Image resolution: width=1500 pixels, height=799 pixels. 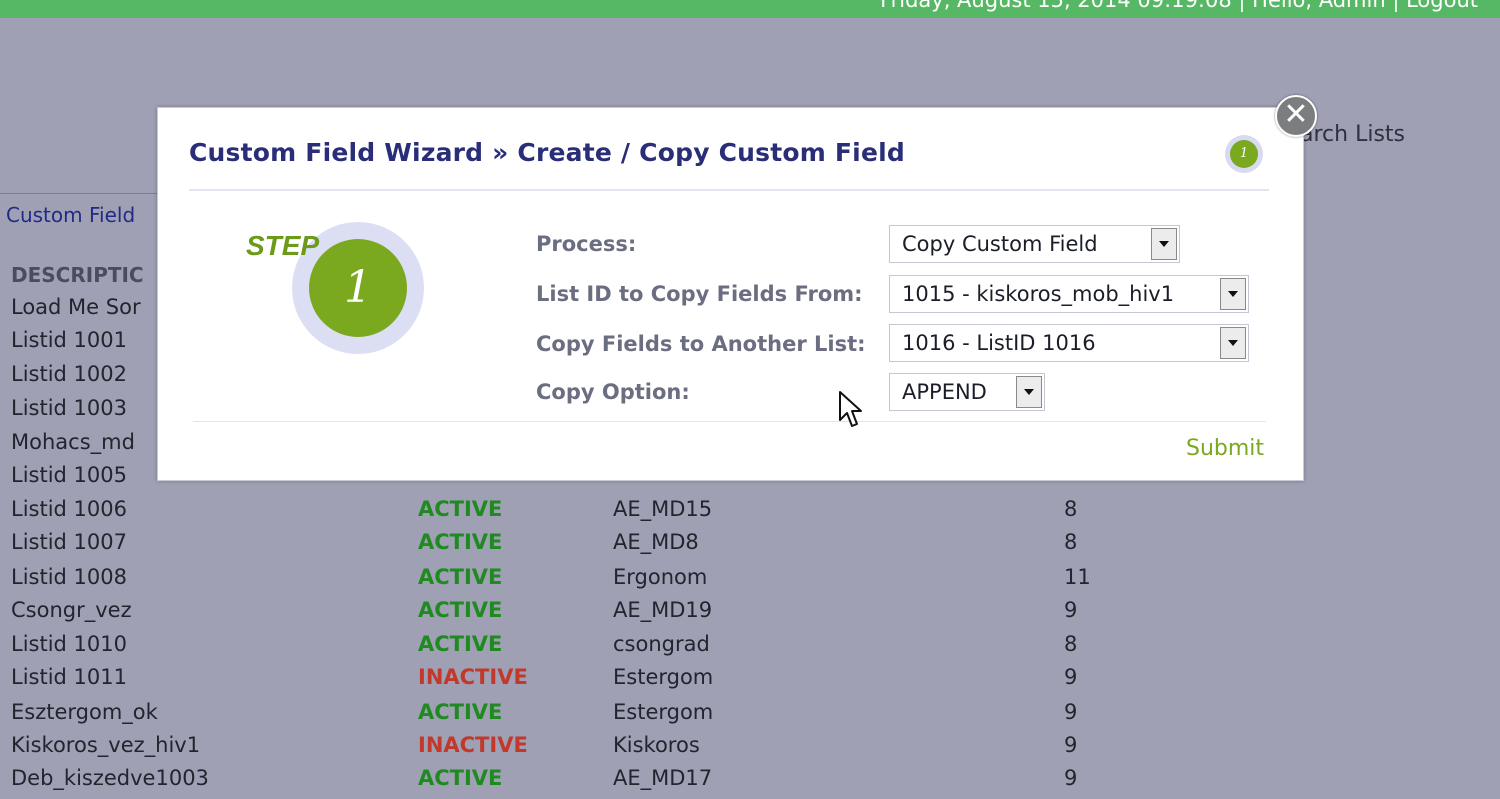 I want to click on table-row: Kiskoros_vez_hiv1 INACTIVE Kiskoros 9, so click(x=600, y=749).